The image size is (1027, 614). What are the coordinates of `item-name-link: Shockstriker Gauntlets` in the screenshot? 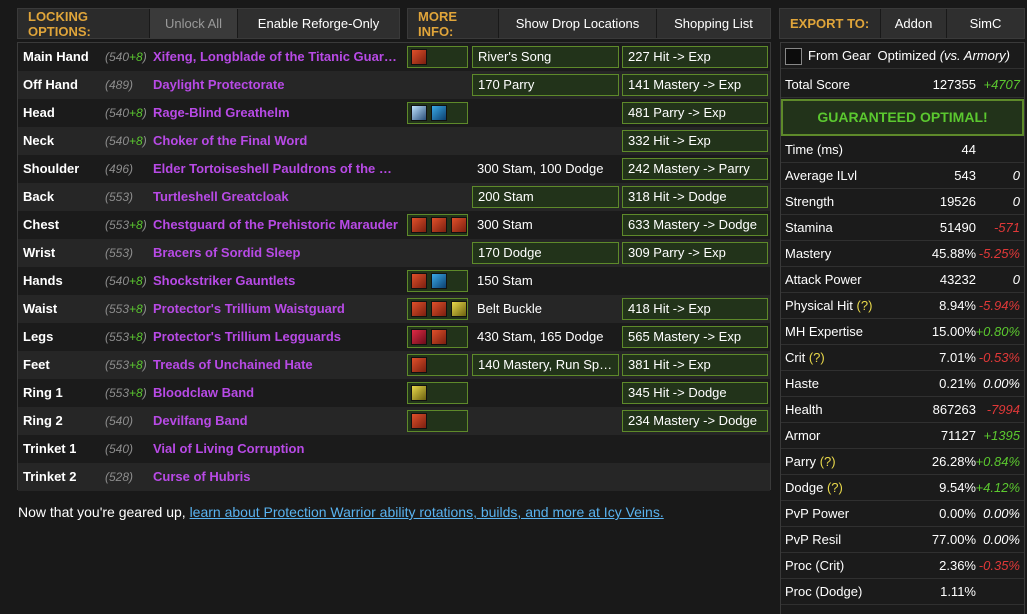 It's located at (275, 281).